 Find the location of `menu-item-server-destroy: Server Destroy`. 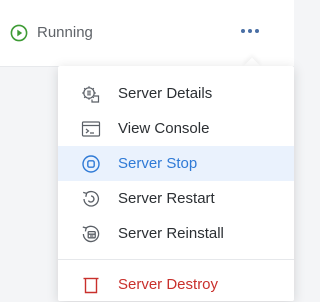

menu-item-server-destroy: Server Destroy is located at coordinates (176, 284).